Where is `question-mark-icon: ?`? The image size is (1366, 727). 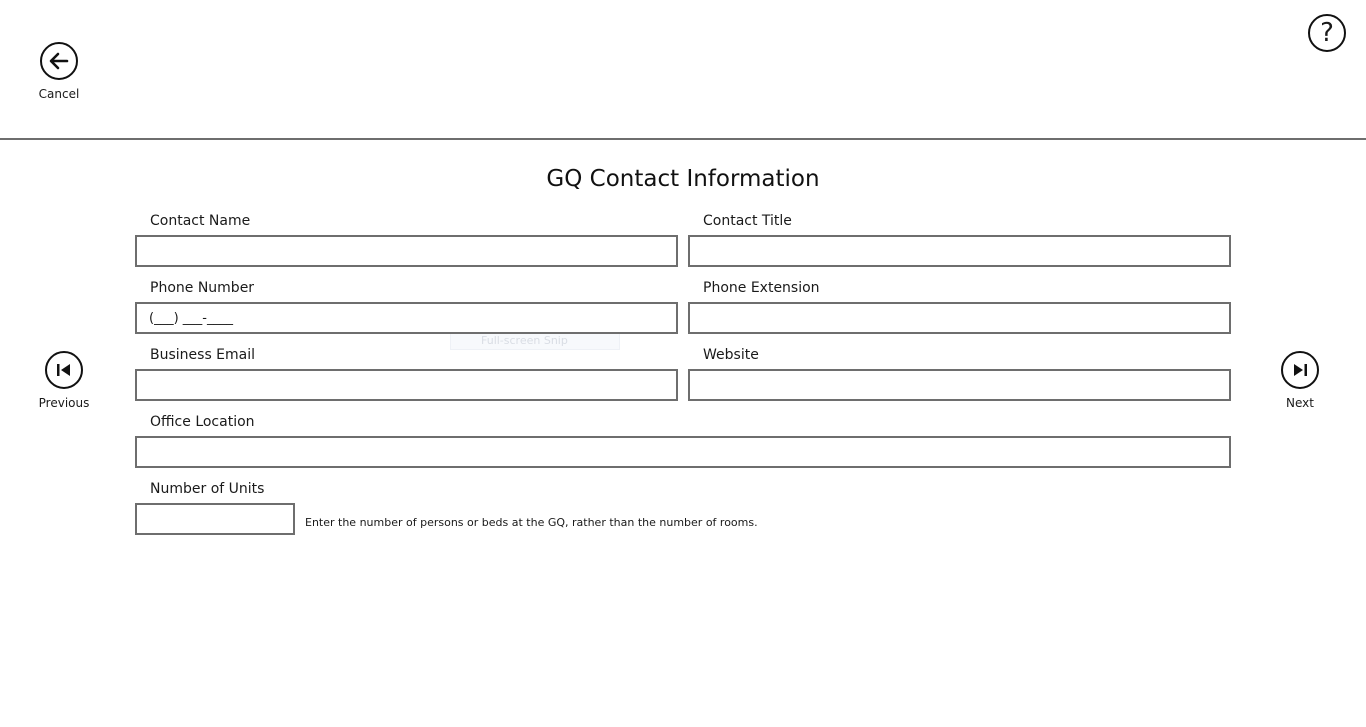 question-mark-icon: ? is located at coordinates (1327, 33).